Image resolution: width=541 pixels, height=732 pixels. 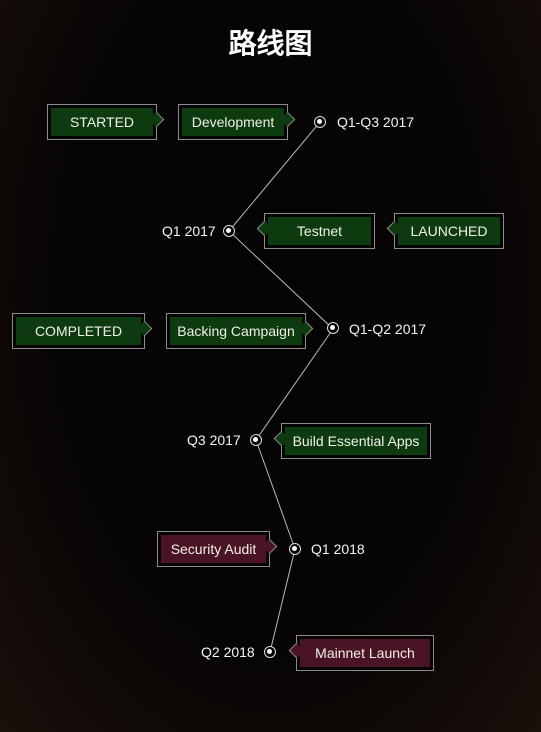 What do you see at coordinates (388, 329) in the screenshot?
I see `milestone-date: Q1-Q2 2017` at bounding box center [388, 329].